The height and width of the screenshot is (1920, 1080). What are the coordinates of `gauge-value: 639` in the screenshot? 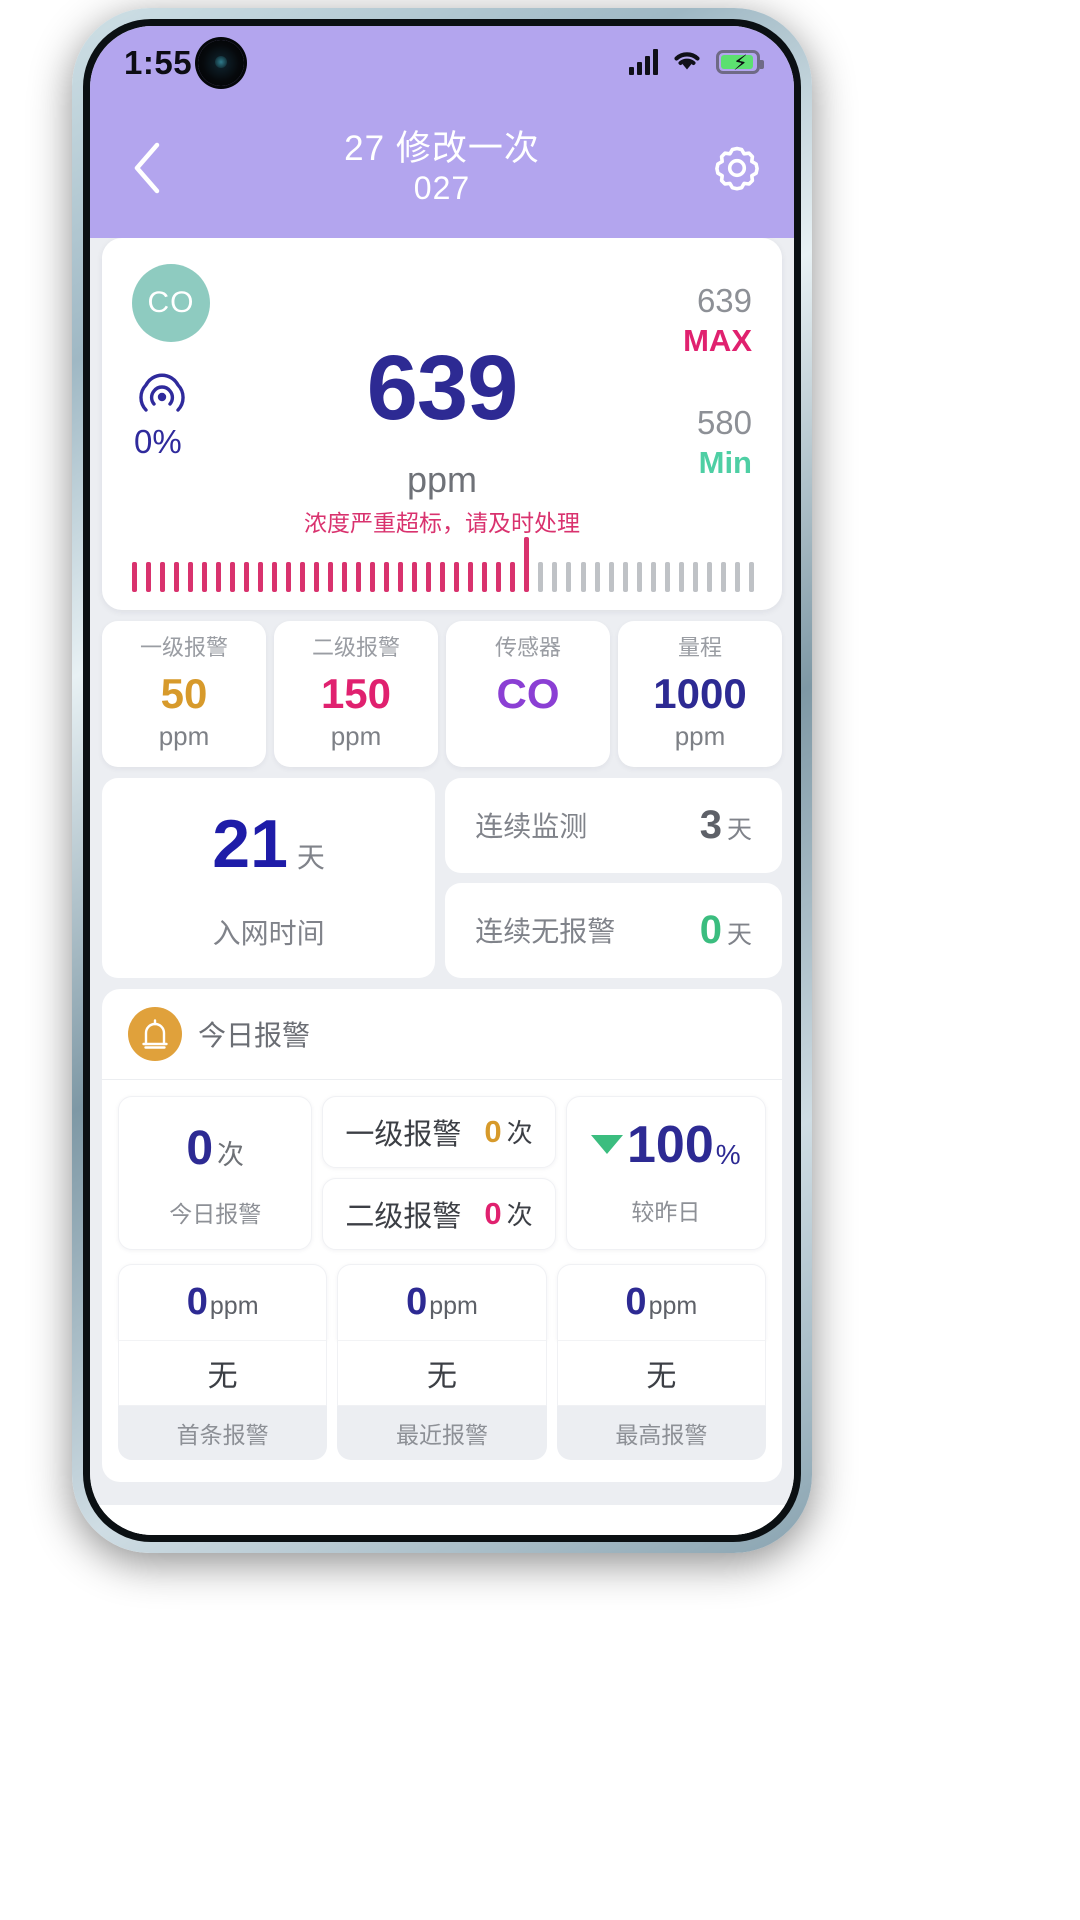 It's located at (442, 388).